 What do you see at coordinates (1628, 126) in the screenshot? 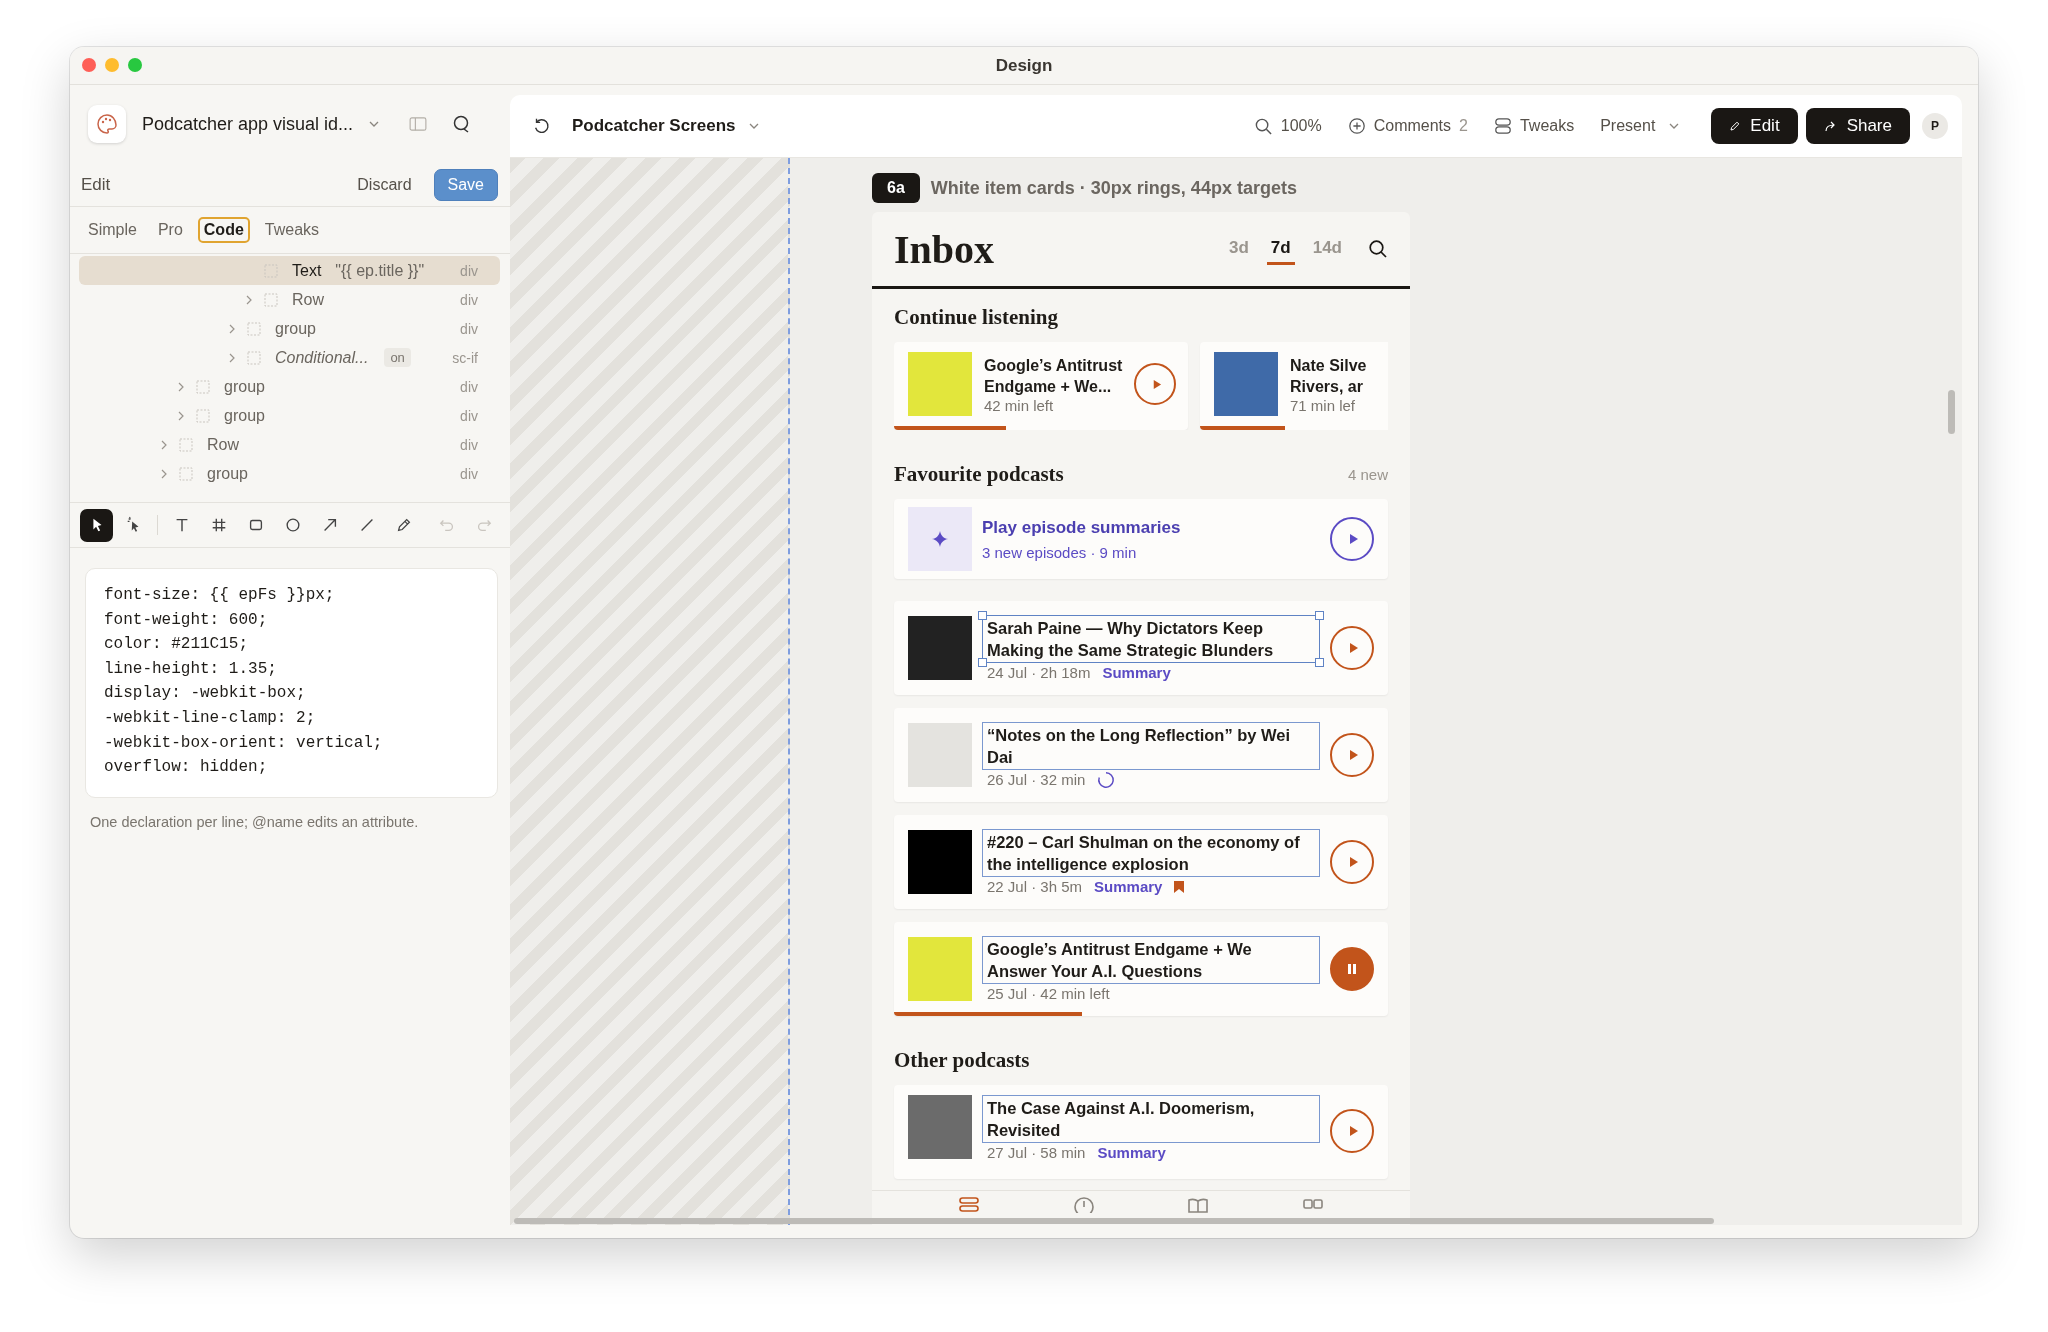
I see `present-button: Present` at bounding box center [1628, 126].